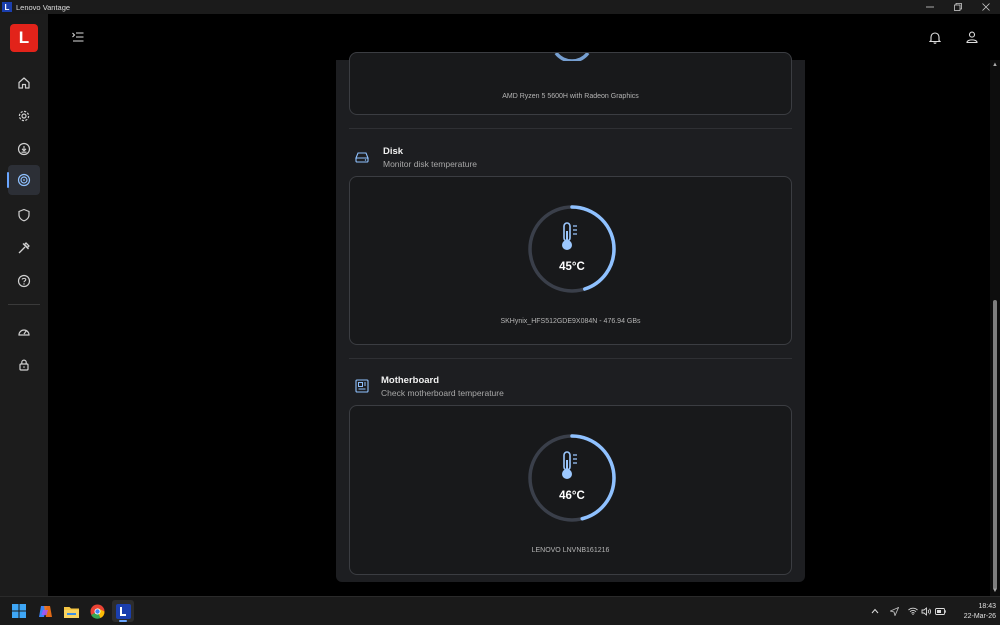 This screenshot has width=1000, height=625. I want to click on location-icon, so click(894, 611).